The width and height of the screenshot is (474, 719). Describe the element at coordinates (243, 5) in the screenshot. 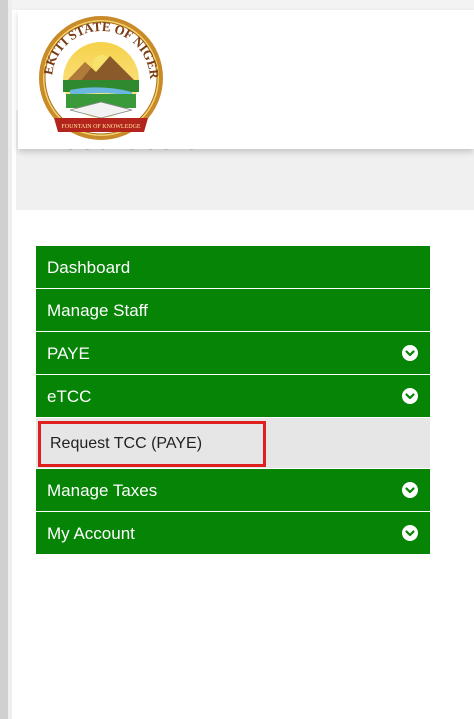

I see `top-strip` at that location.